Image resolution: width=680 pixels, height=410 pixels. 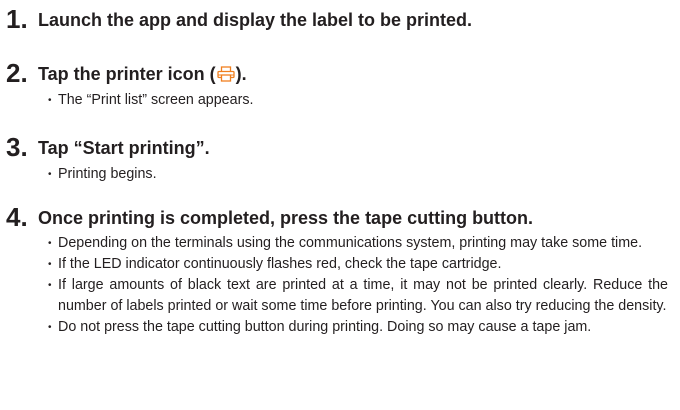 What do you see at coordinates (17, 73) in the screenshot?
I see `step-number: 2.` at bounding box center [17, 73].